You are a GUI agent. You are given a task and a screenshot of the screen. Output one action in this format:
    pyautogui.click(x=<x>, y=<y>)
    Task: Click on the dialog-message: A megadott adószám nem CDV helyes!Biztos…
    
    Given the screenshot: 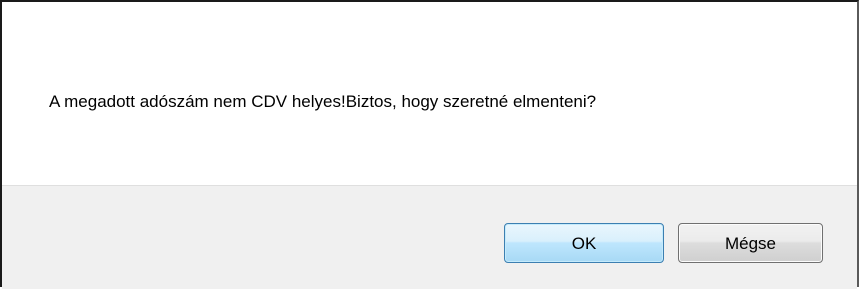 What is the action you would take?
    pyautogui.click(x=323, y=101)
    